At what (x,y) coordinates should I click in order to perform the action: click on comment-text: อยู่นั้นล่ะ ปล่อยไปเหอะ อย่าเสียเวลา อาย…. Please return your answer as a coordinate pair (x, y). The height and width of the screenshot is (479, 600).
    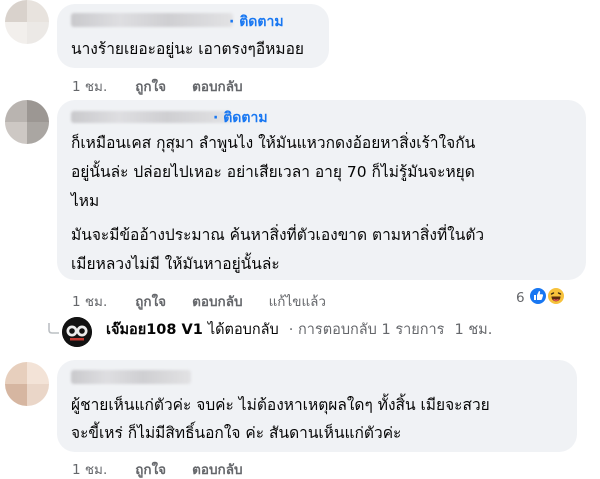
    Looking at the image, I should click on (273, 172).